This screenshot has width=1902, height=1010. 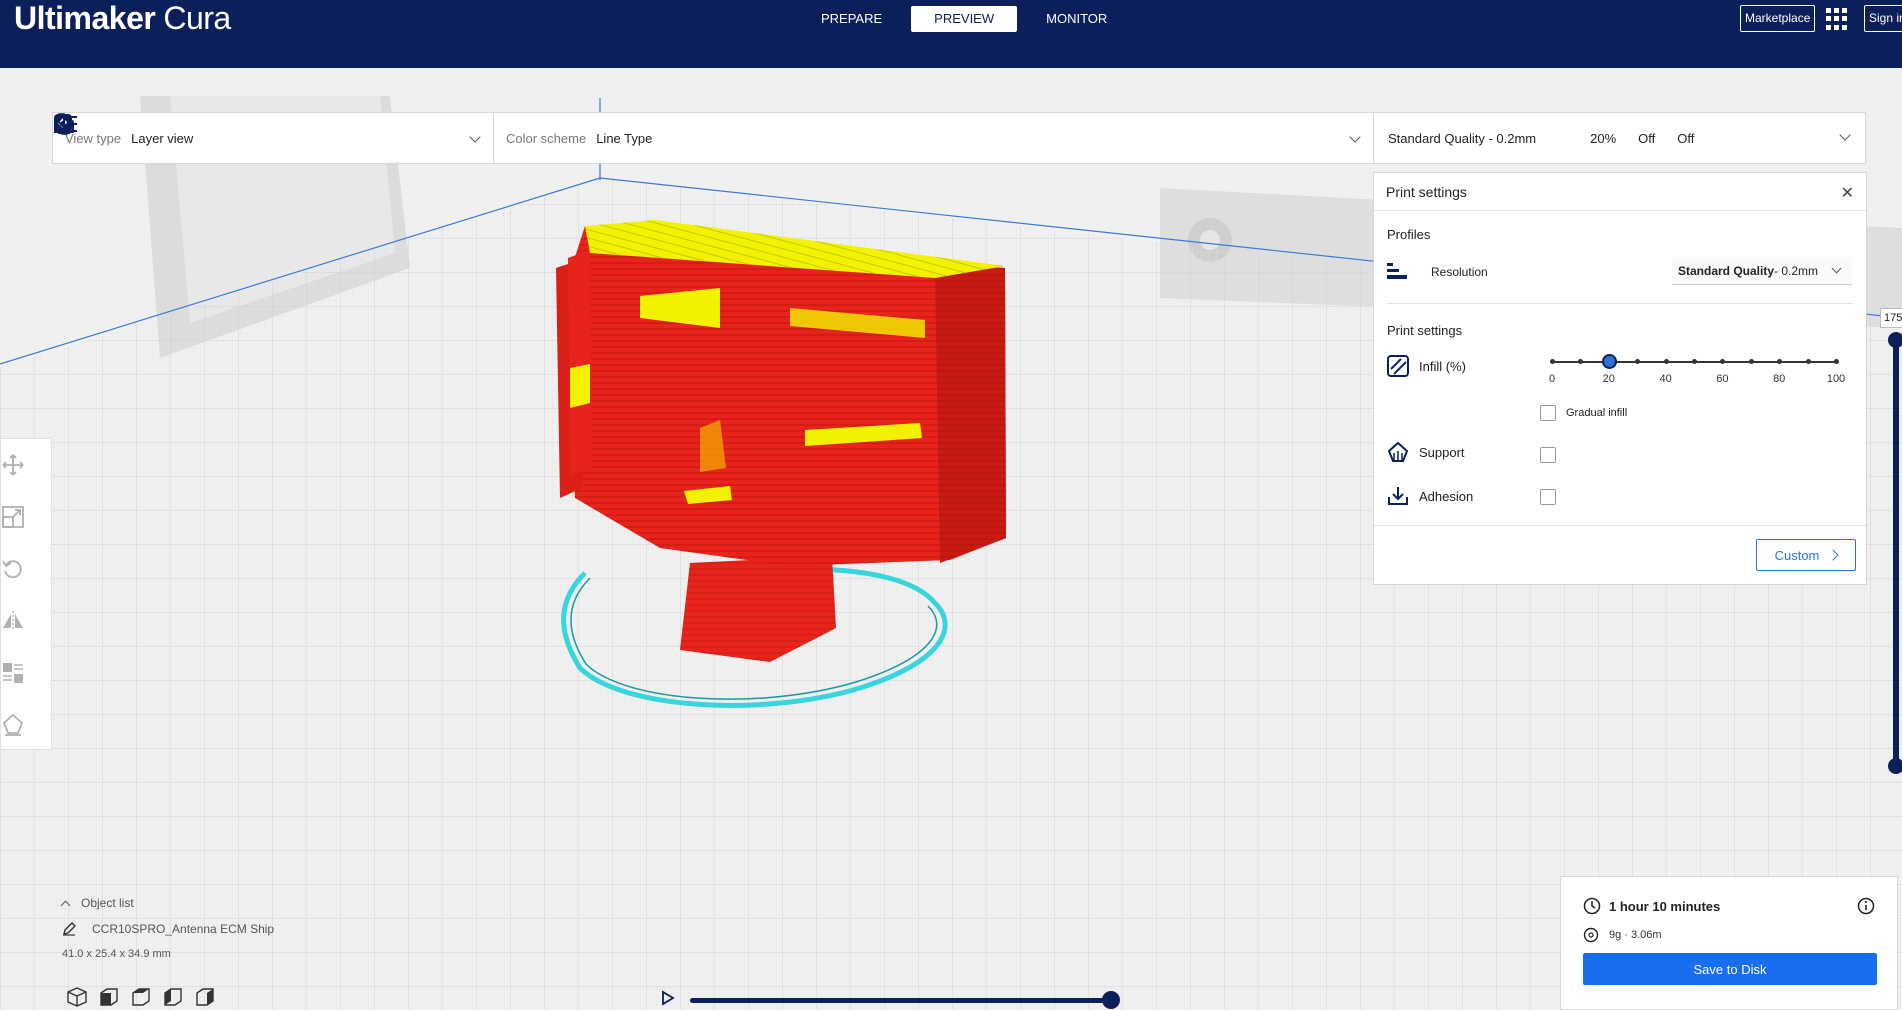 What do you see at coordinates (1665, 379) in the screenshot?
I see `tick-label: 40` at bounding box center [1665, 379].